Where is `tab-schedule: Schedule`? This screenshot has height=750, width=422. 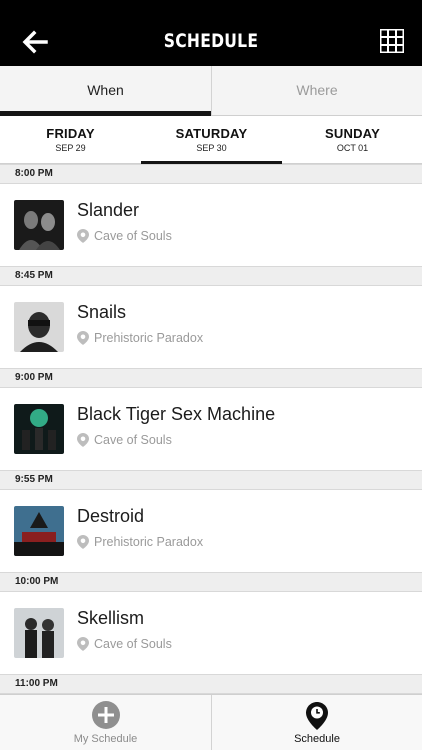
tab-schedule: Schedule is located at coordinates (316, 722).